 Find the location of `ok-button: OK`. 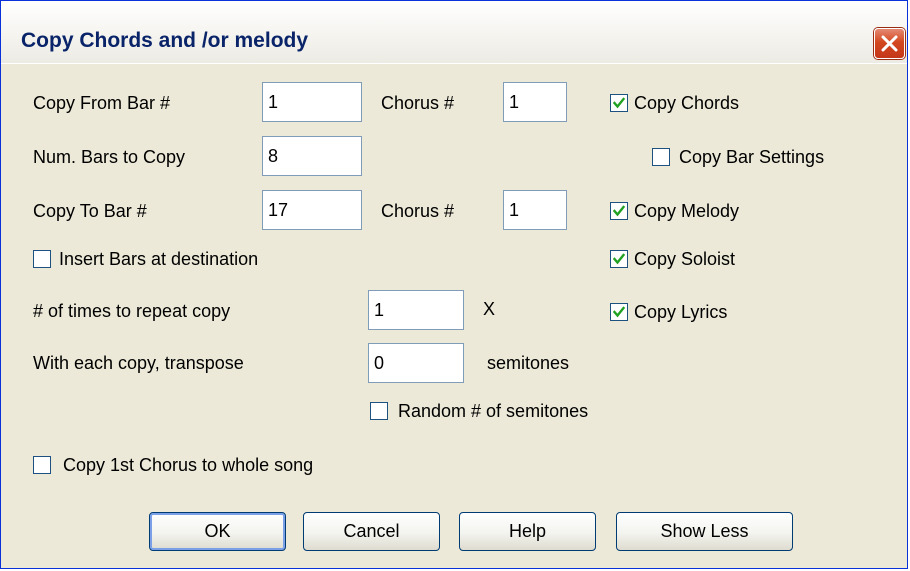

ok-button: OK is located at coordinates (217, 531).